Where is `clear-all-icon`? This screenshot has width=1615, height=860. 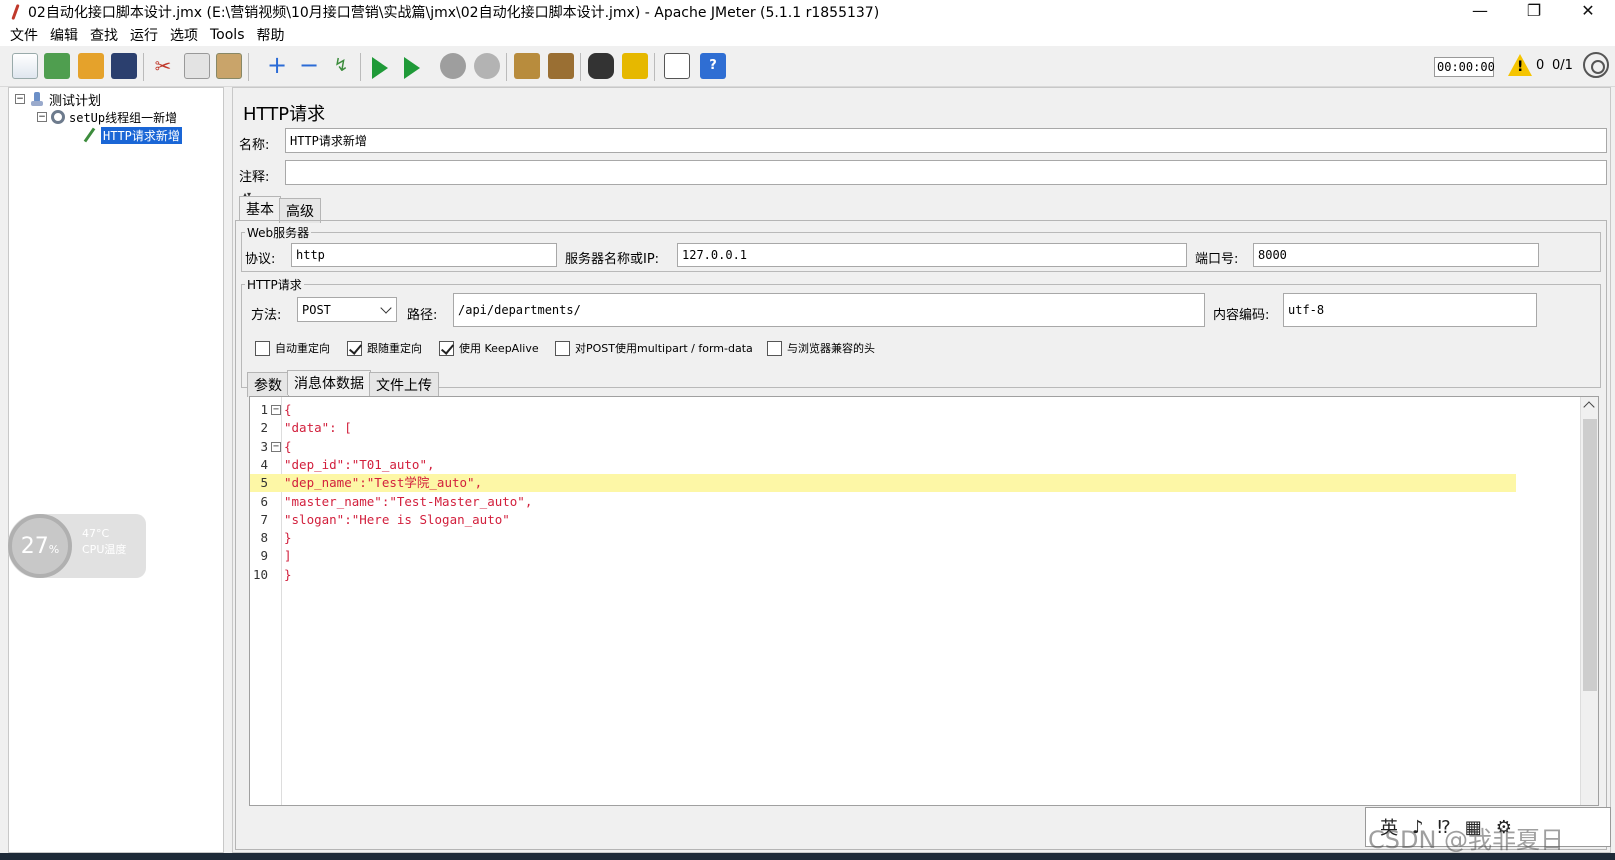
clear-all-icon is located at coordinates (561, 66).